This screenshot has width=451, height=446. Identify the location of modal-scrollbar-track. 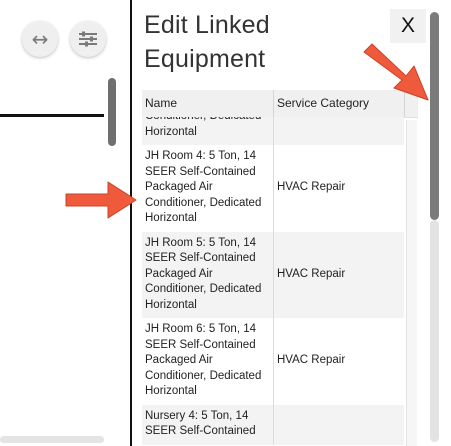
(434, 331).